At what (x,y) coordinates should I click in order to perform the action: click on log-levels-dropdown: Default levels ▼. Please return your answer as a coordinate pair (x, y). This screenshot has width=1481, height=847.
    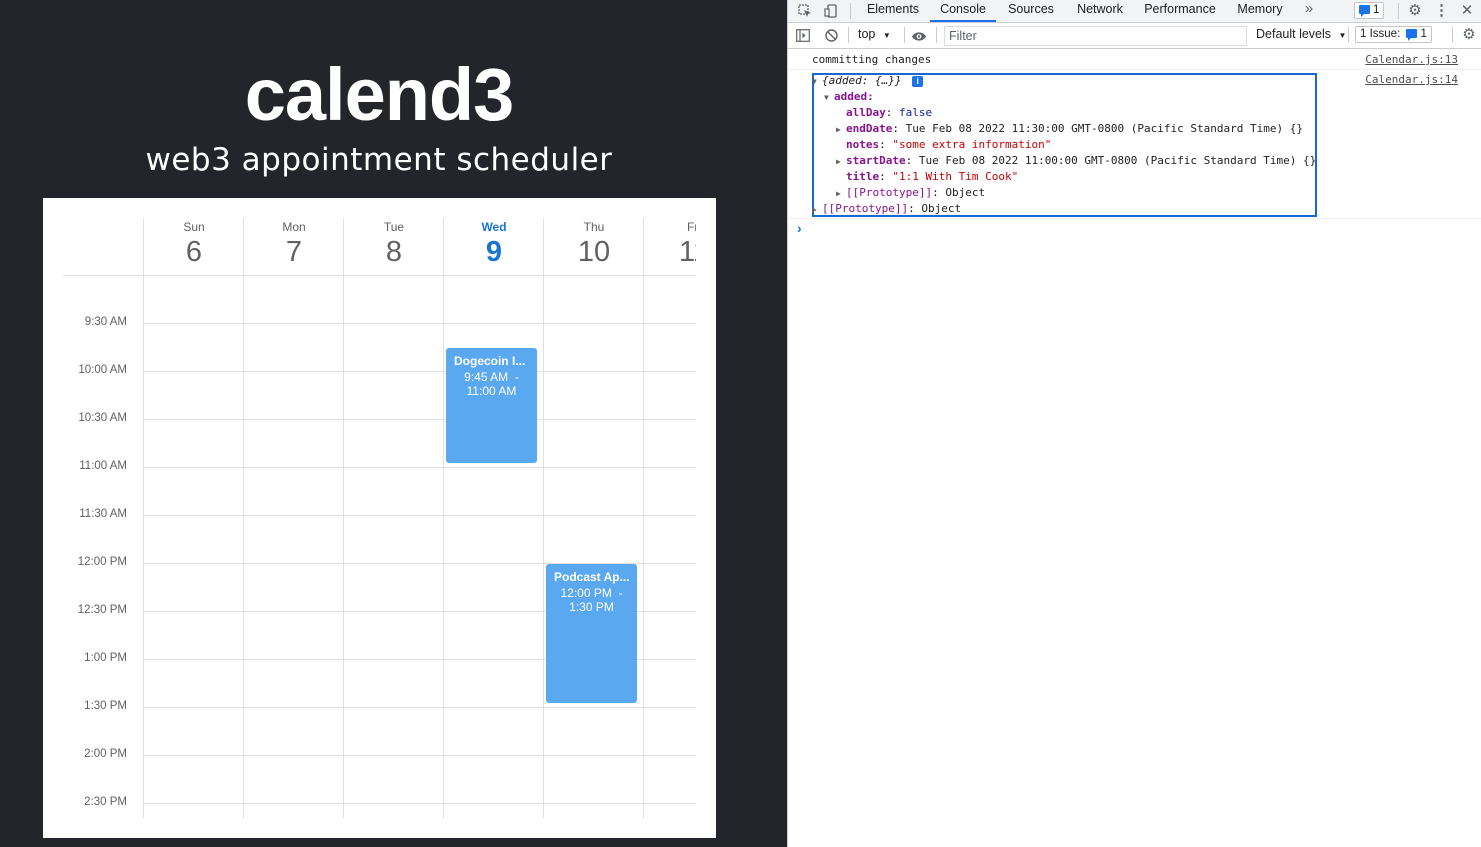
    Looking at the image, I should click on (1301, 34).